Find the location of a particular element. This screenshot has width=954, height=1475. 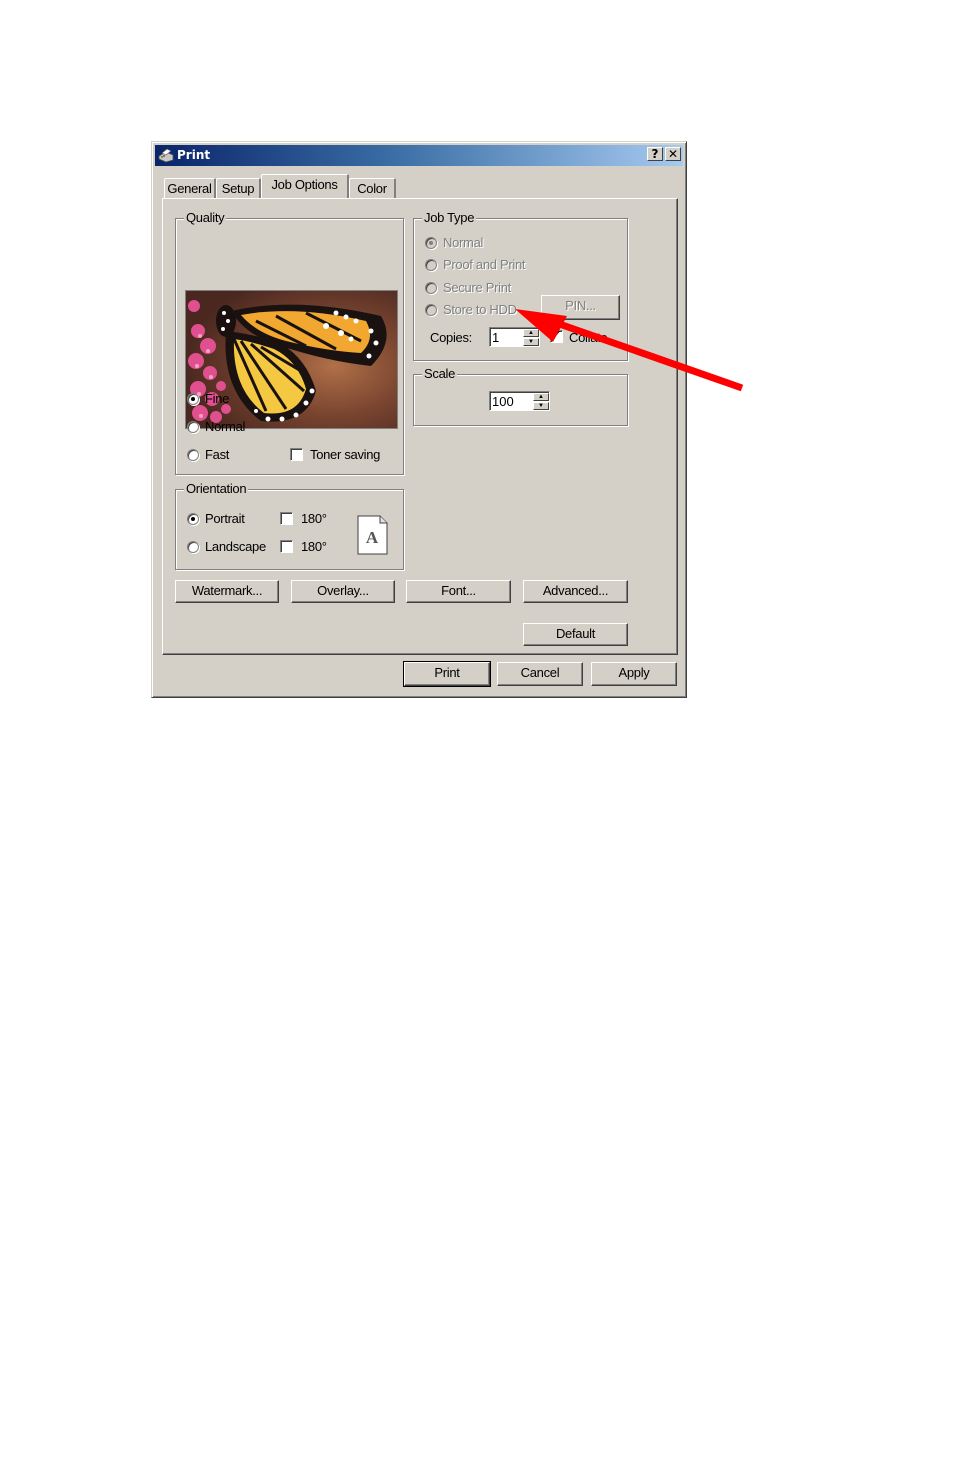

quality-fine-radio is located at coordinates (193, 399).